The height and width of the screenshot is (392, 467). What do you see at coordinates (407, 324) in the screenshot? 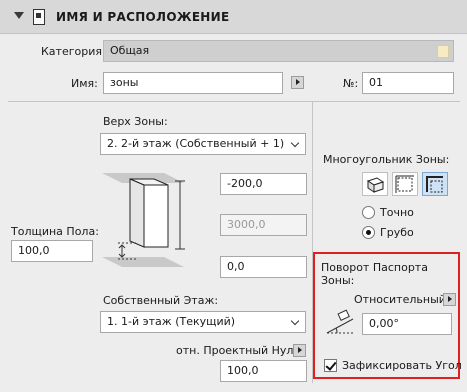
I see `rotation-angle-input: 0,00°` at bounding box center [407, 324].